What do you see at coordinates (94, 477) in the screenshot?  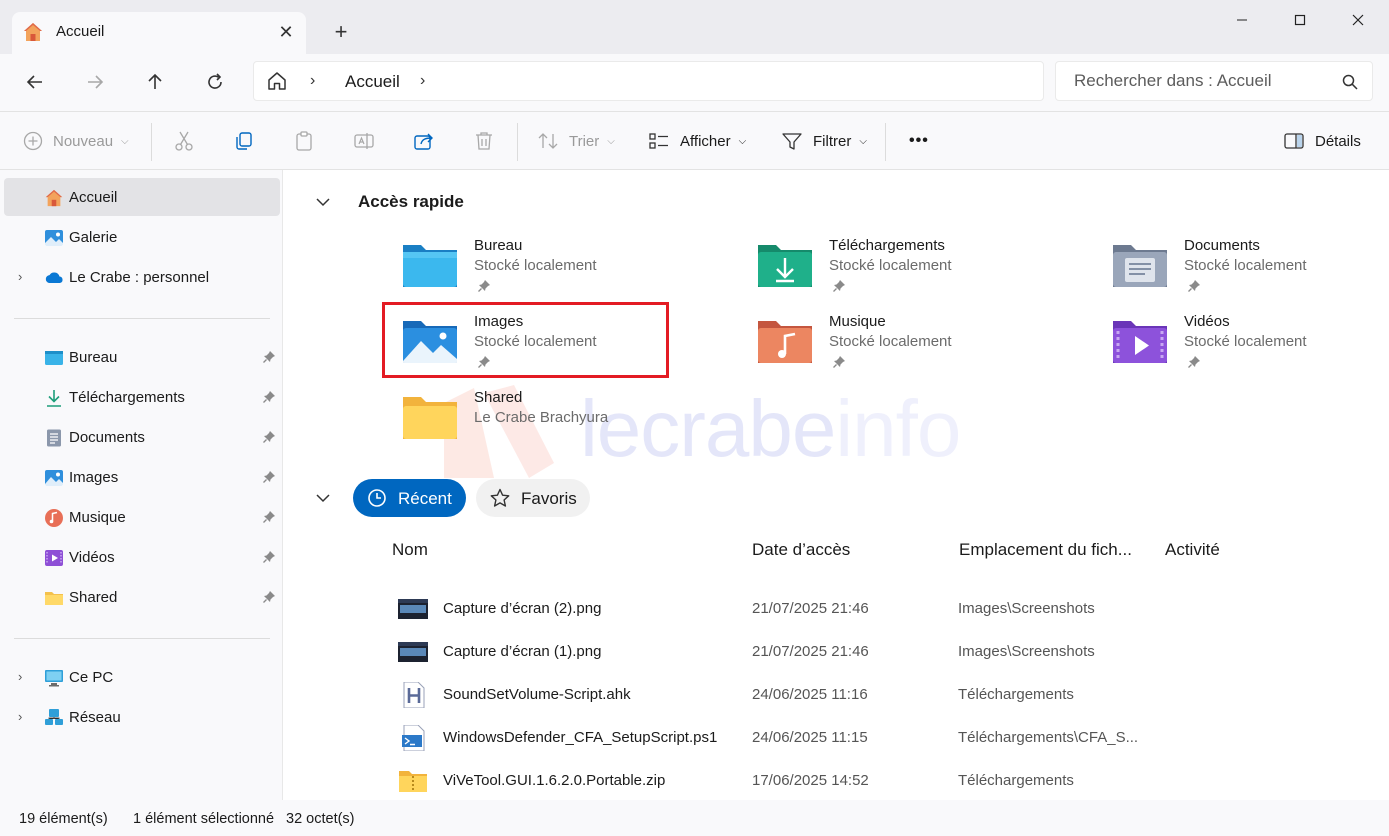 I see `sidebar-item-label: Images` at bounding box center [94, 477].